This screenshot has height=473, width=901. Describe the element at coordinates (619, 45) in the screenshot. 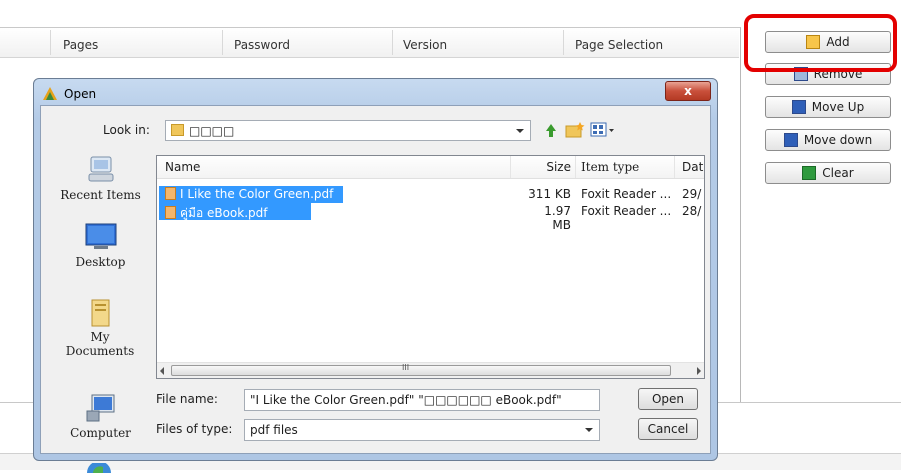

I see `column-page-selection: Page Selection` at that location.